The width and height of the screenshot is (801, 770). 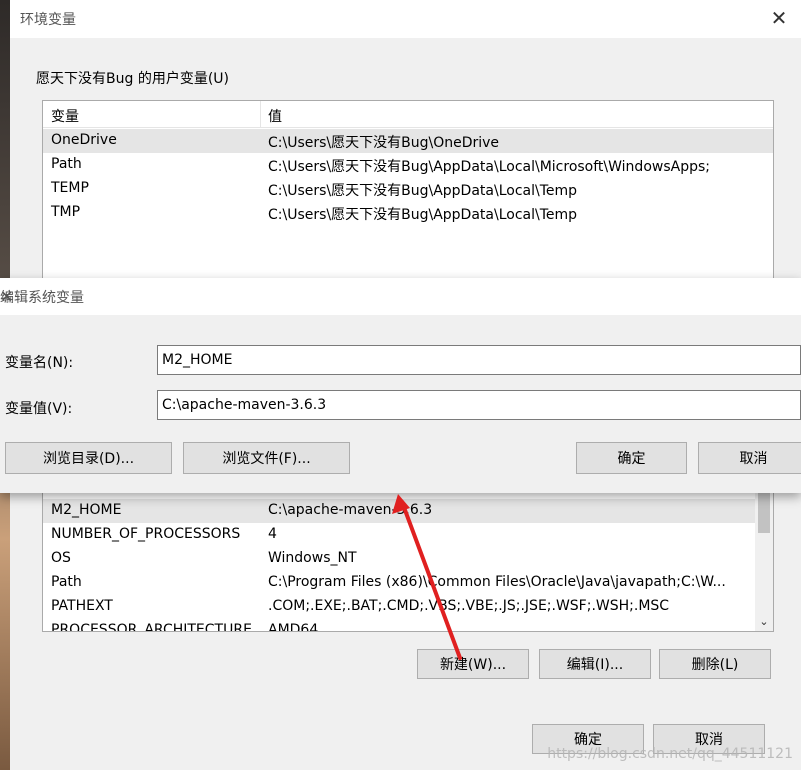 I want to click on column-header-name: 变量, so click(x=65, y=116).